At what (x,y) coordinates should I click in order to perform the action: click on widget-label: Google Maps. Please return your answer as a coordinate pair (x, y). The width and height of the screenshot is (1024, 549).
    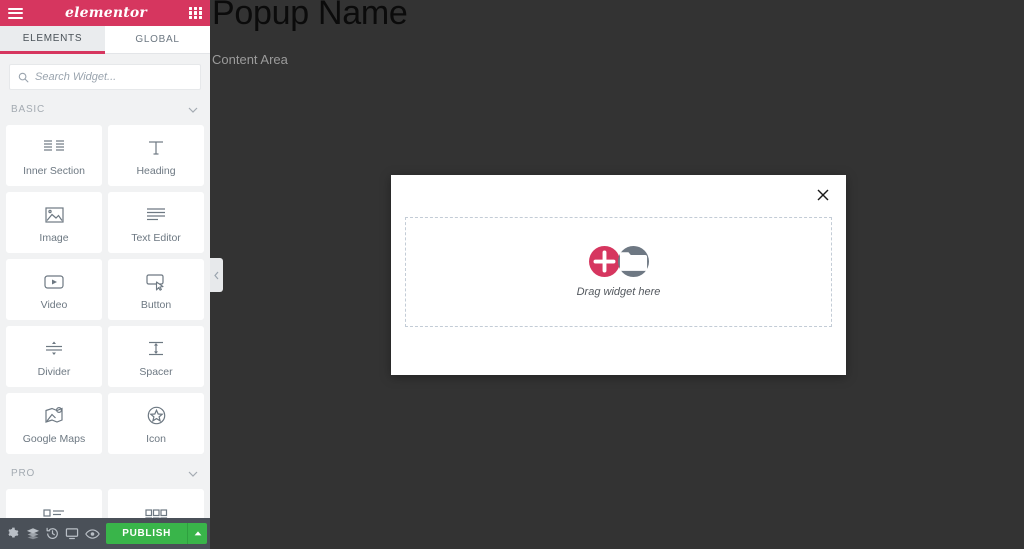
    Looking at the image, I should click on (54, 438).